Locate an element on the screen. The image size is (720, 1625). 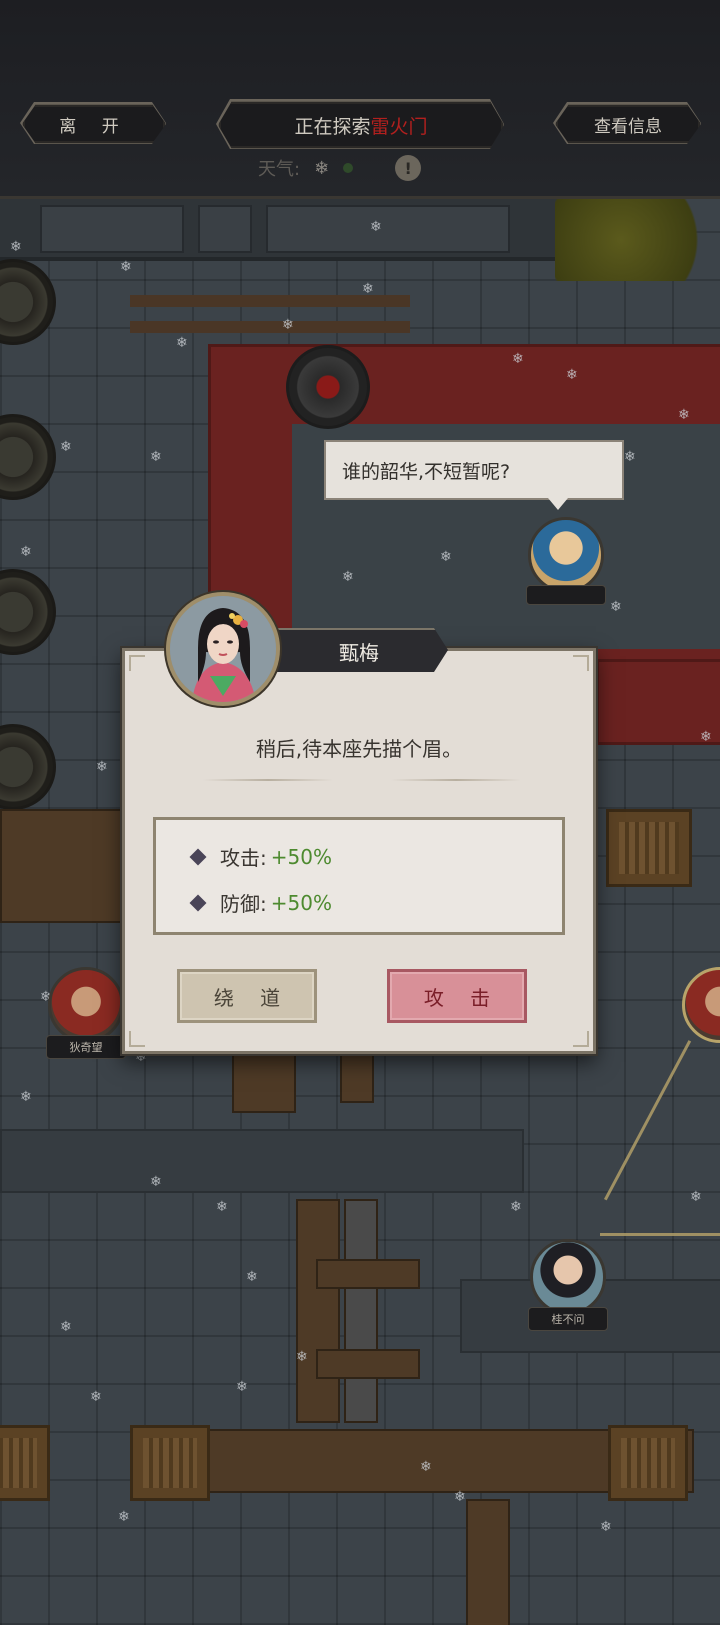
location-name: 雷火门 is located at coordinates (399, 126).